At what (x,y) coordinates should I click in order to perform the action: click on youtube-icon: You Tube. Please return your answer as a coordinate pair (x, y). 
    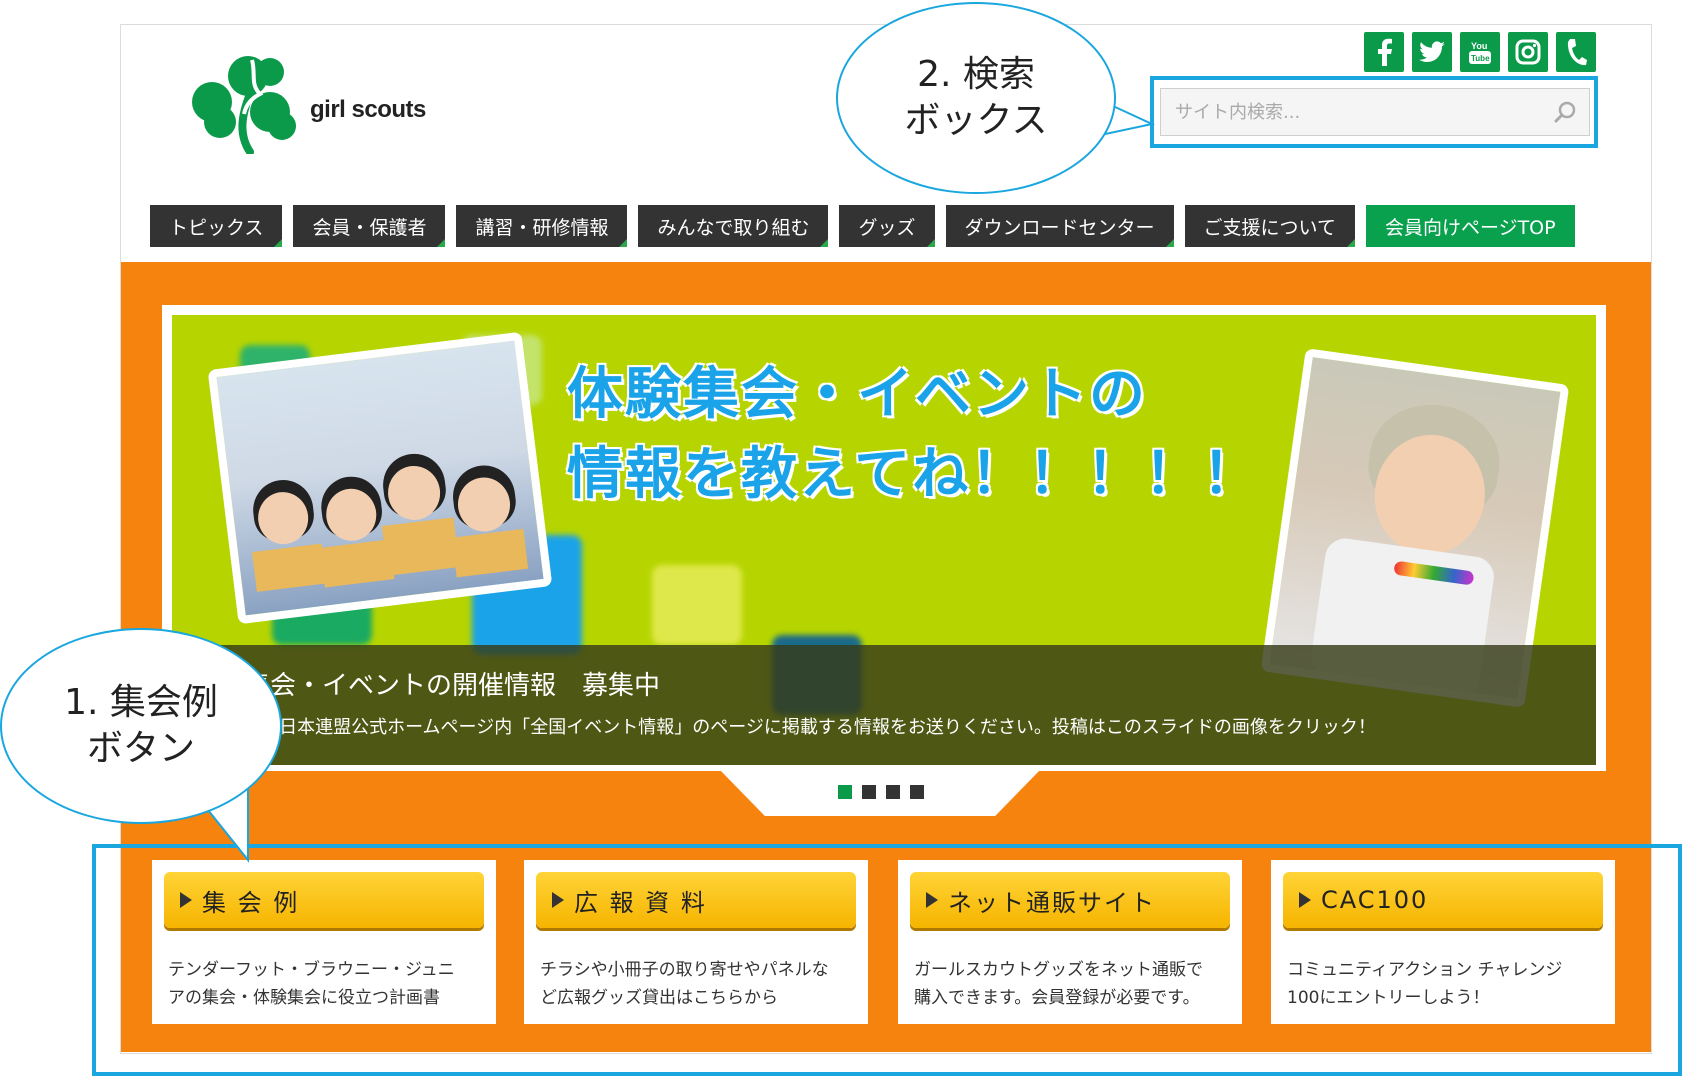
    Looking at the image, I should click on (1480, 52).